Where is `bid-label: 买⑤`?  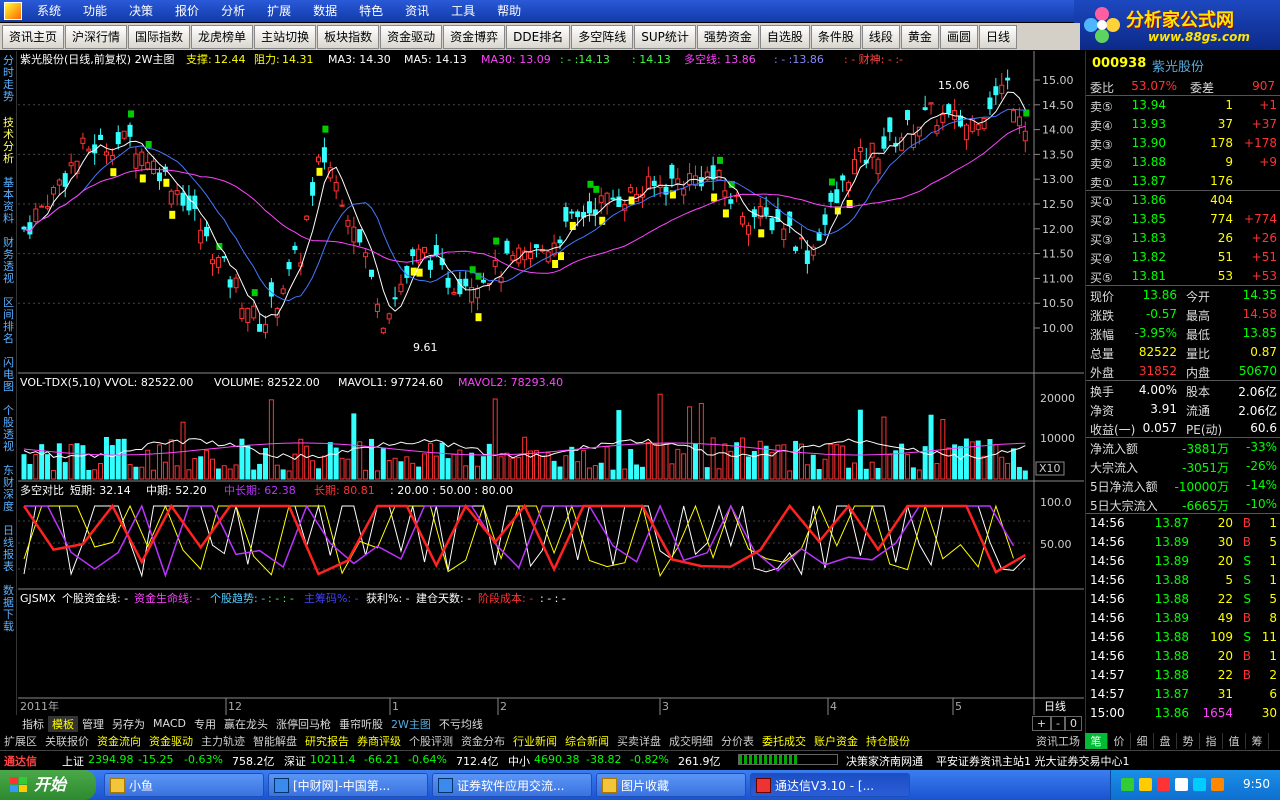
bid-label: 买⑤ is located at coordinates (1101, 278).